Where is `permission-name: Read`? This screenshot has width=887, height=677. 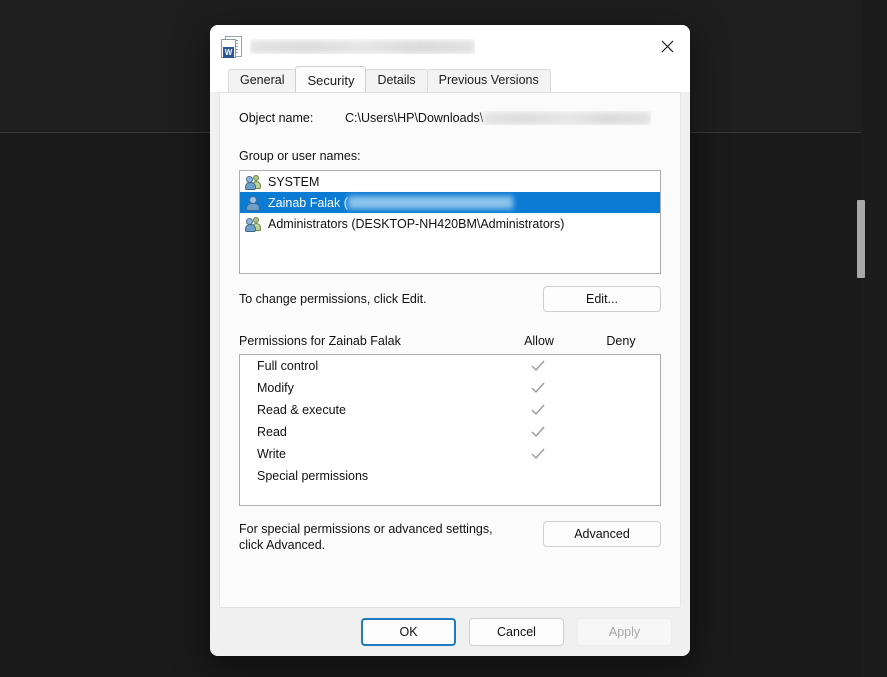 permission-name: Read is located at coordinates (272, 432).